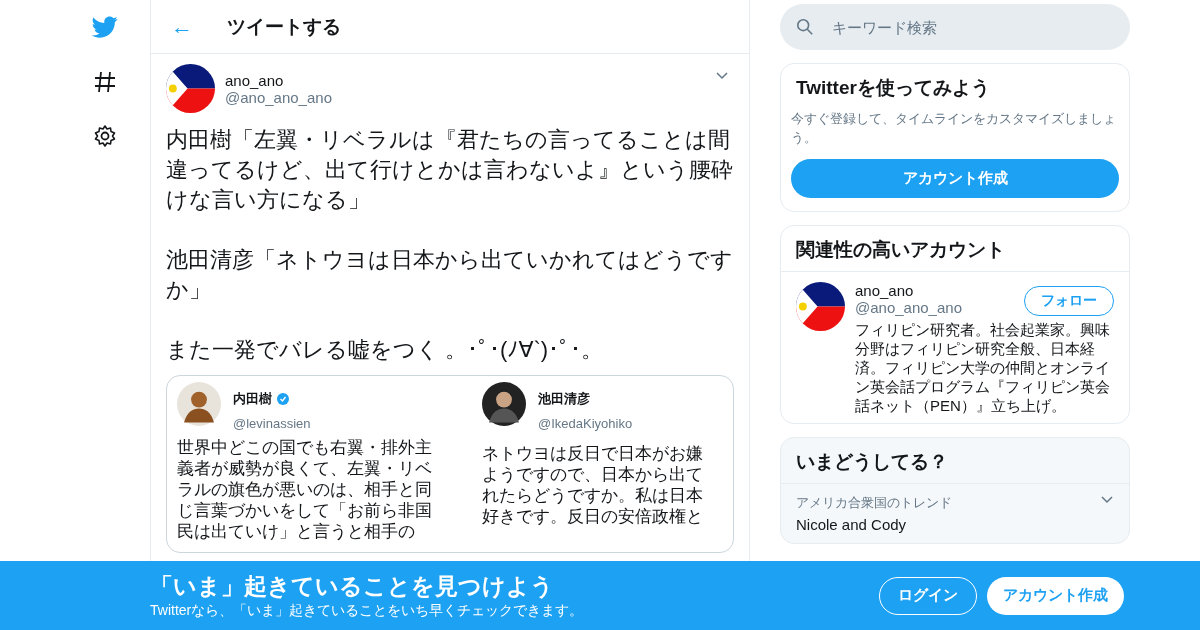  I want to click on back-button: ←, so click(182, 26).